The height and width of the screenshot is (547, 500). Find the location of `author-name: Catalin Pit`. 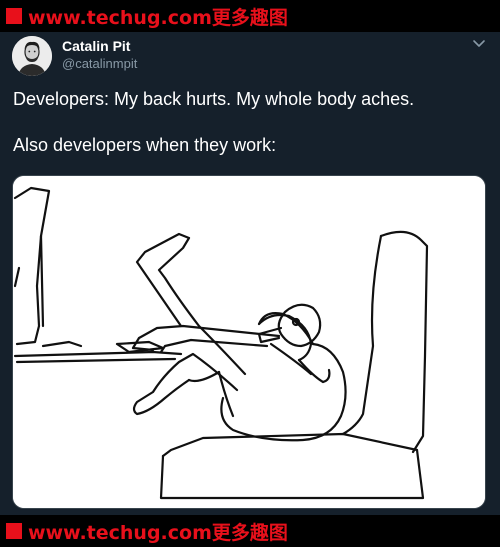

author-name: Catalin Pit is located at coordinates (99, 46).